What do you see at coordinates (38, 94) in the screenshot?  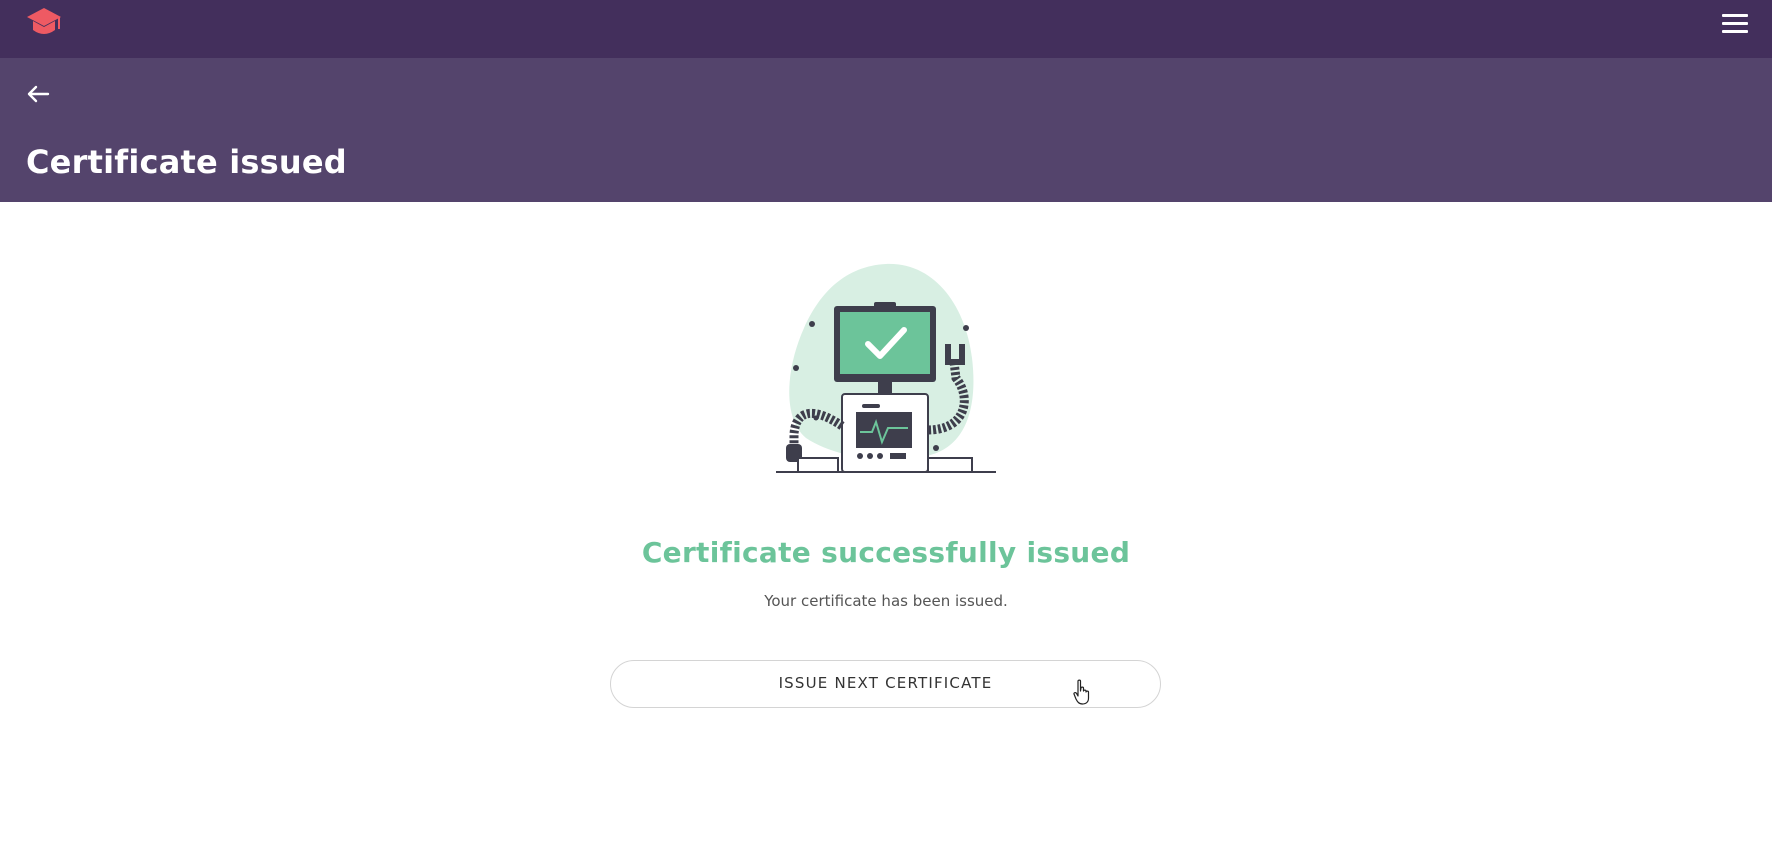 I see `arrow-left-icon` at bounding box center [38, 94].